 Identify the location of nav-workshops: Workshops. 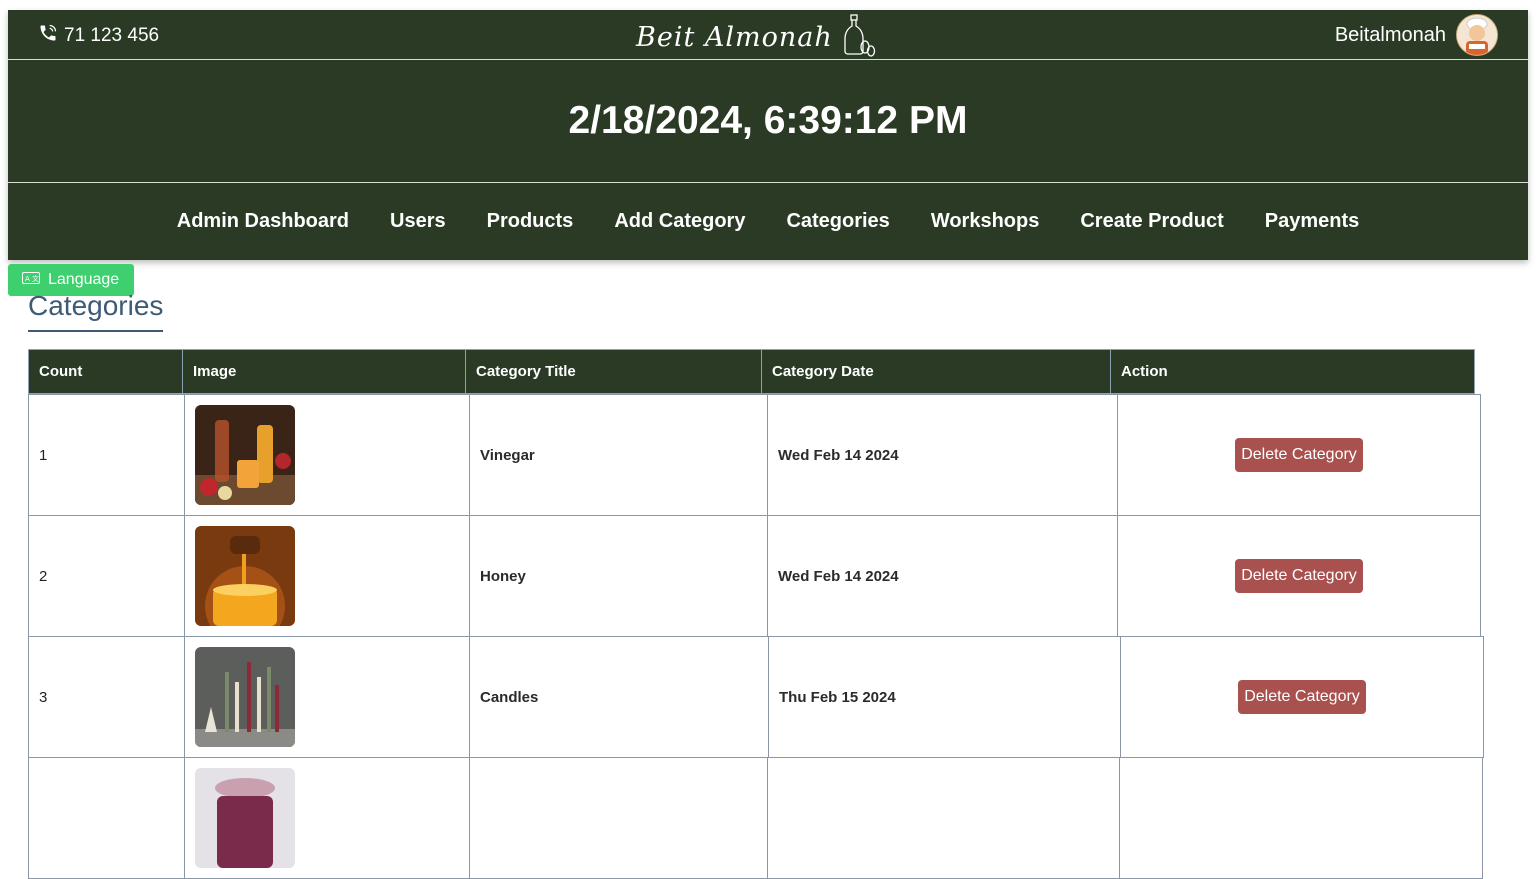
(985, 221).